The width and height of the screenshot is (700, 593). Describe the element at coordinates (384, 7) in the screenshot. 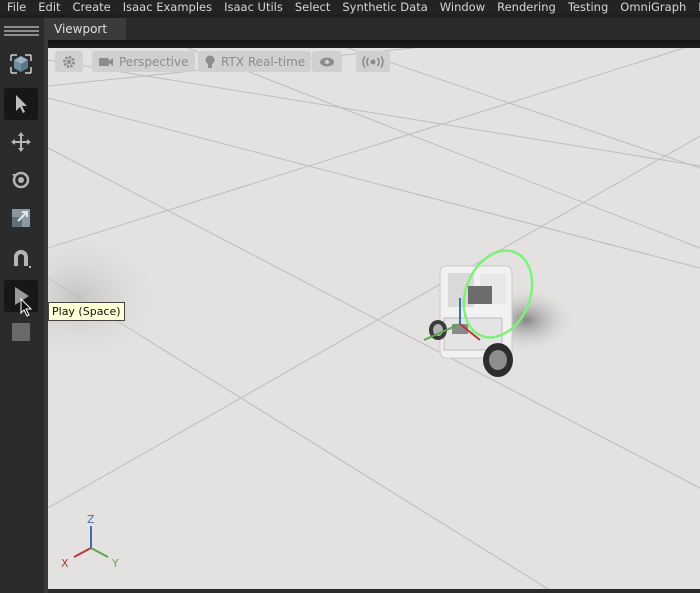

I see `menu-synthetic-data: Synthetic Data` at that location.